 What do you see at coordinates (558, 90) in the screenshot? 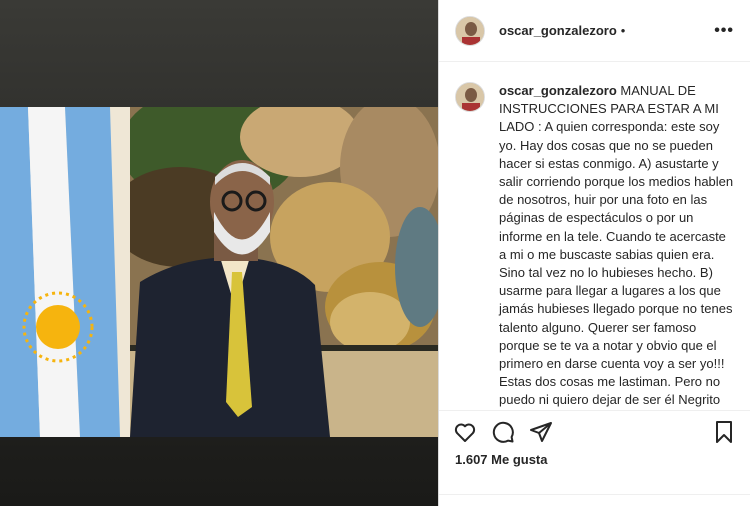
I see `caption-username: oscar_gonzalezoro` at bounding box center [558, 90].